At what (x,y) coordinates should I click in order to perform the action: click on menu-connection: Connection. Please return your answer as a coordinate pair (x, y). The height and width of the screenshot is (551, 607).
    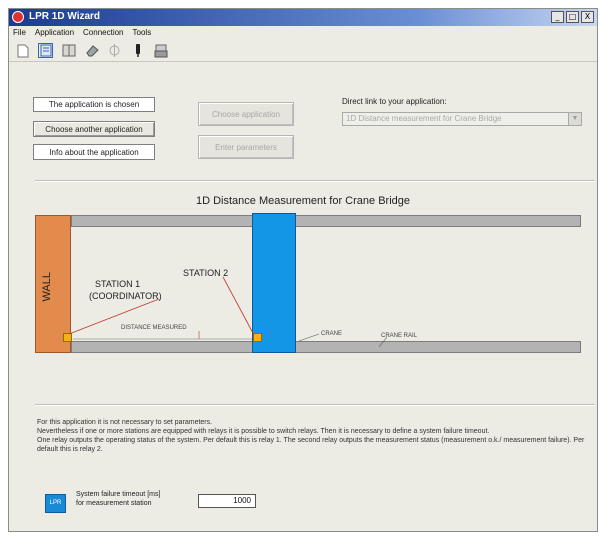
    Looking at the image, I should click on (103, 32).